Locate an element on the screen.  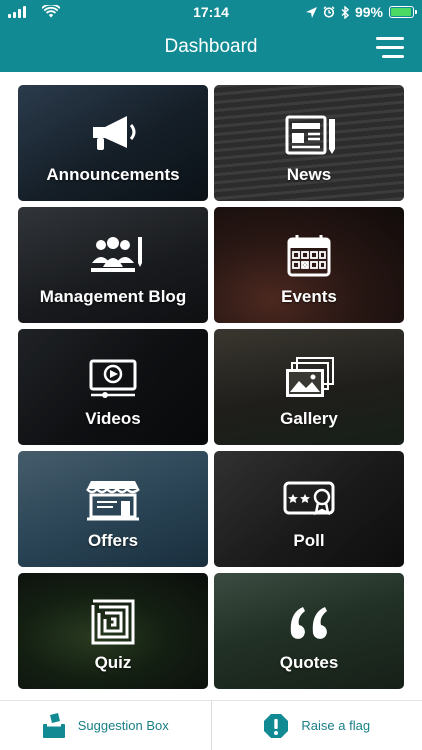
raise-flag-label: Raise a flag is located at coordinates (336, 725).